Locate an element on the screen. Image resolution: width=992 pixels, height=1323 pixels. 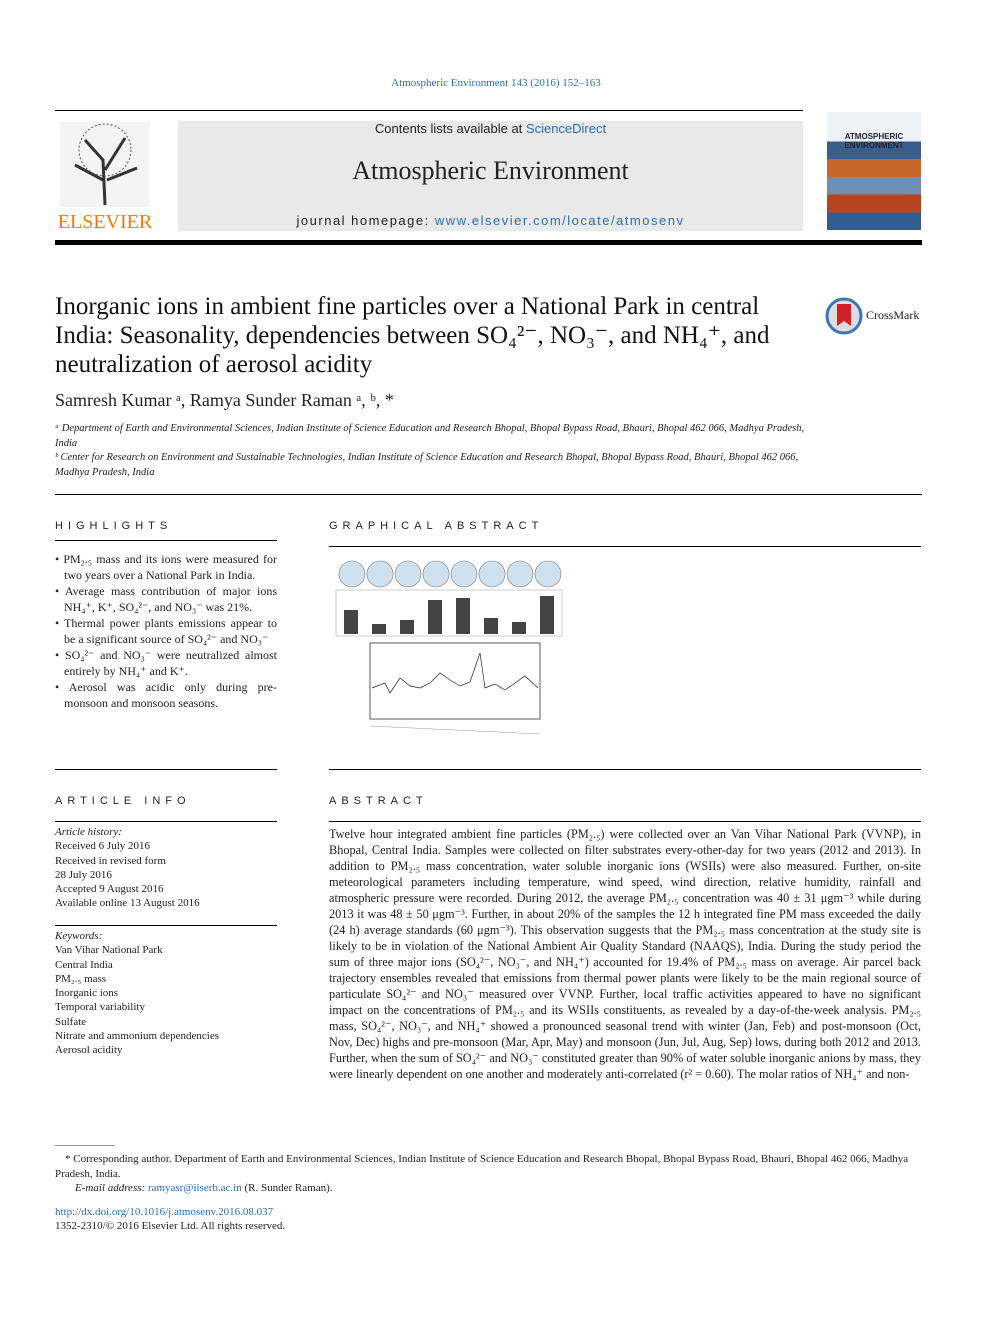
history-item: Received 6 July 2016 is located at coordinates (103, 846).